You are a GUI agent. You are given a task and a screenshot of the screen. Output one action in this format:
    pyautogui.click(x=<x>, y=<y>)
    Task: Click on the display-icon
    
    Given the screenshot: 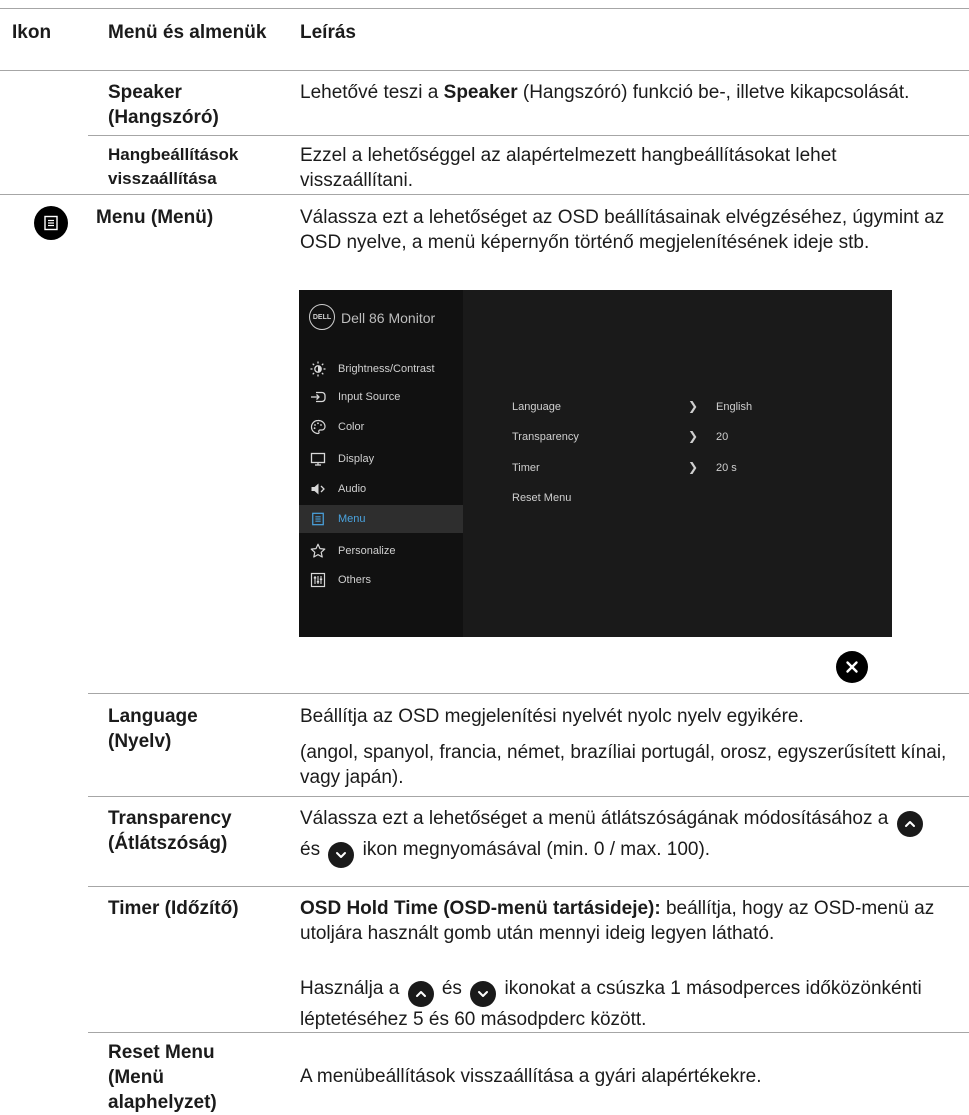 What is the action you would take?
    pyautogui.click(x=318, y=459)
    